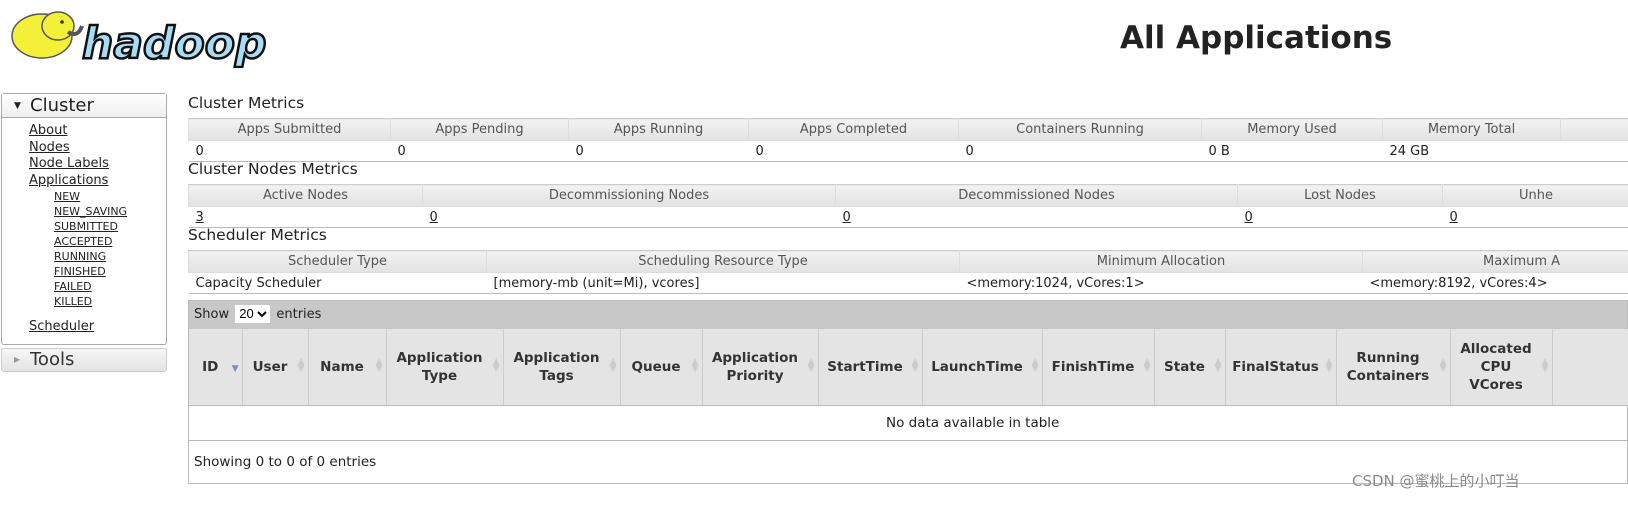 Image resolution: width=1628 pixels, height=517 pixels. Describe the element at coordinates (68, 181) in the screenshot. I see `link-applications: Applications` at that location.